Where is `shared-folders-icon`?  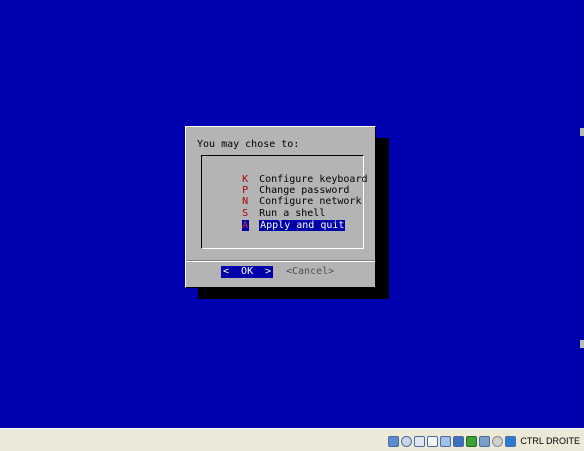 shared-folders-icon is located at coordinates (433, 441).